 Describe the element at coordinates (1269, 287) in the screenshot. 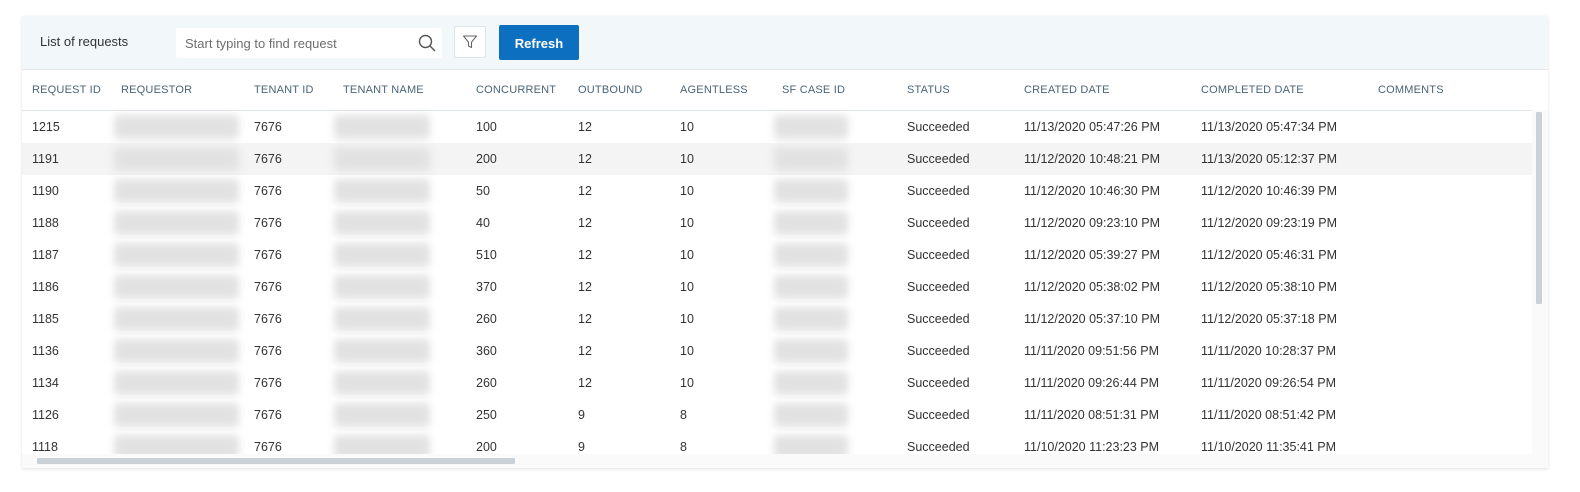

I see `cell-completed-date: 11/12/2020 05:38:10 PM` at that location.